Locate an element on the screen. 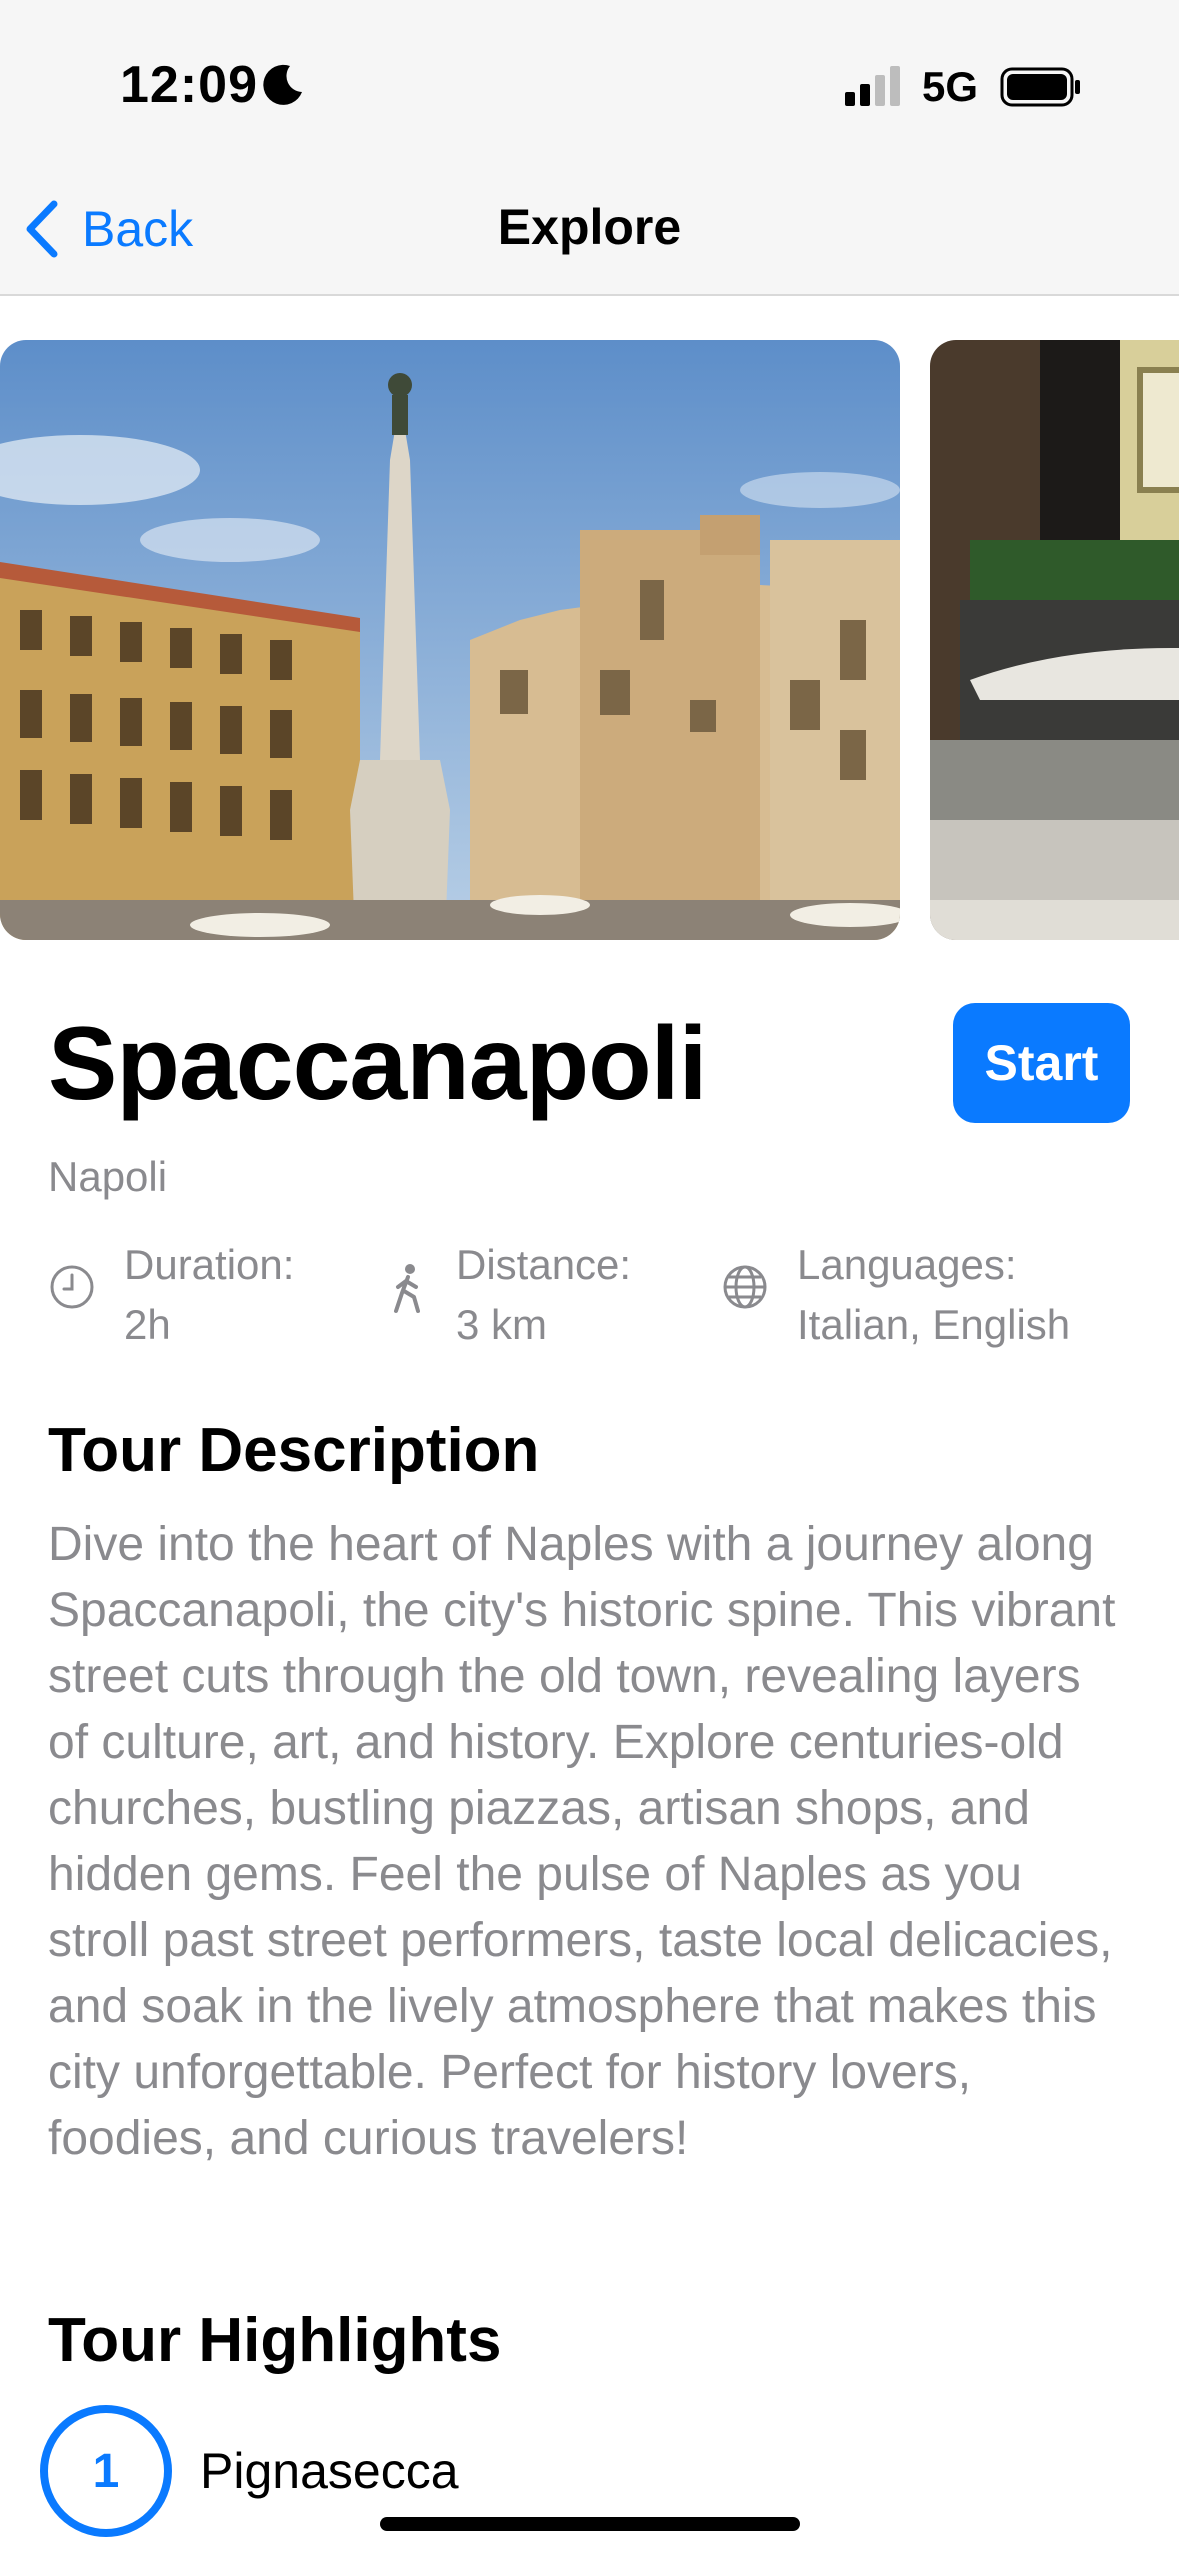 This screenshot has height=2556, width=1179. description-heading: Tour Description is located at coordinates (294, 1450).